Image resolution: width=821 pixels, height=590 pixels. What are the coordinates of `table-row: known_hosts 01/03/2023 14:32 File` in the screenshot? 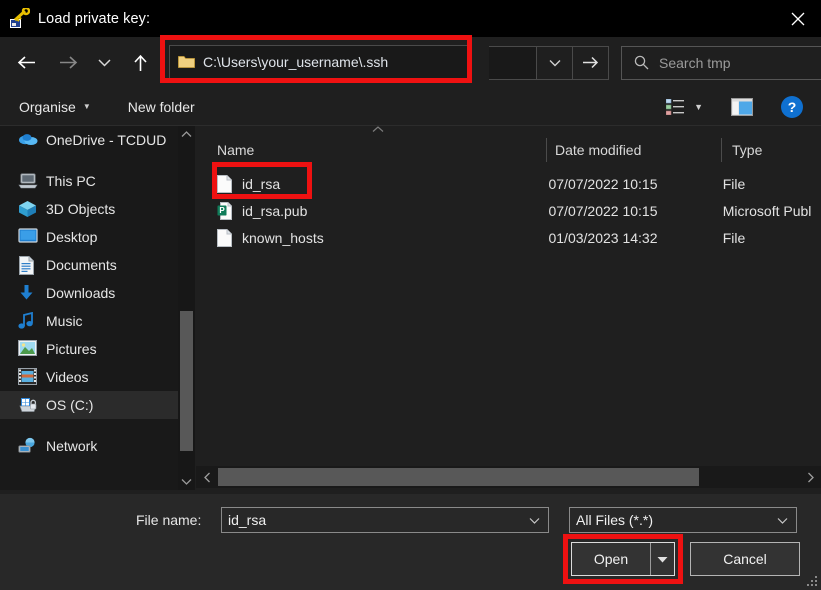 It's located at (508, 237).